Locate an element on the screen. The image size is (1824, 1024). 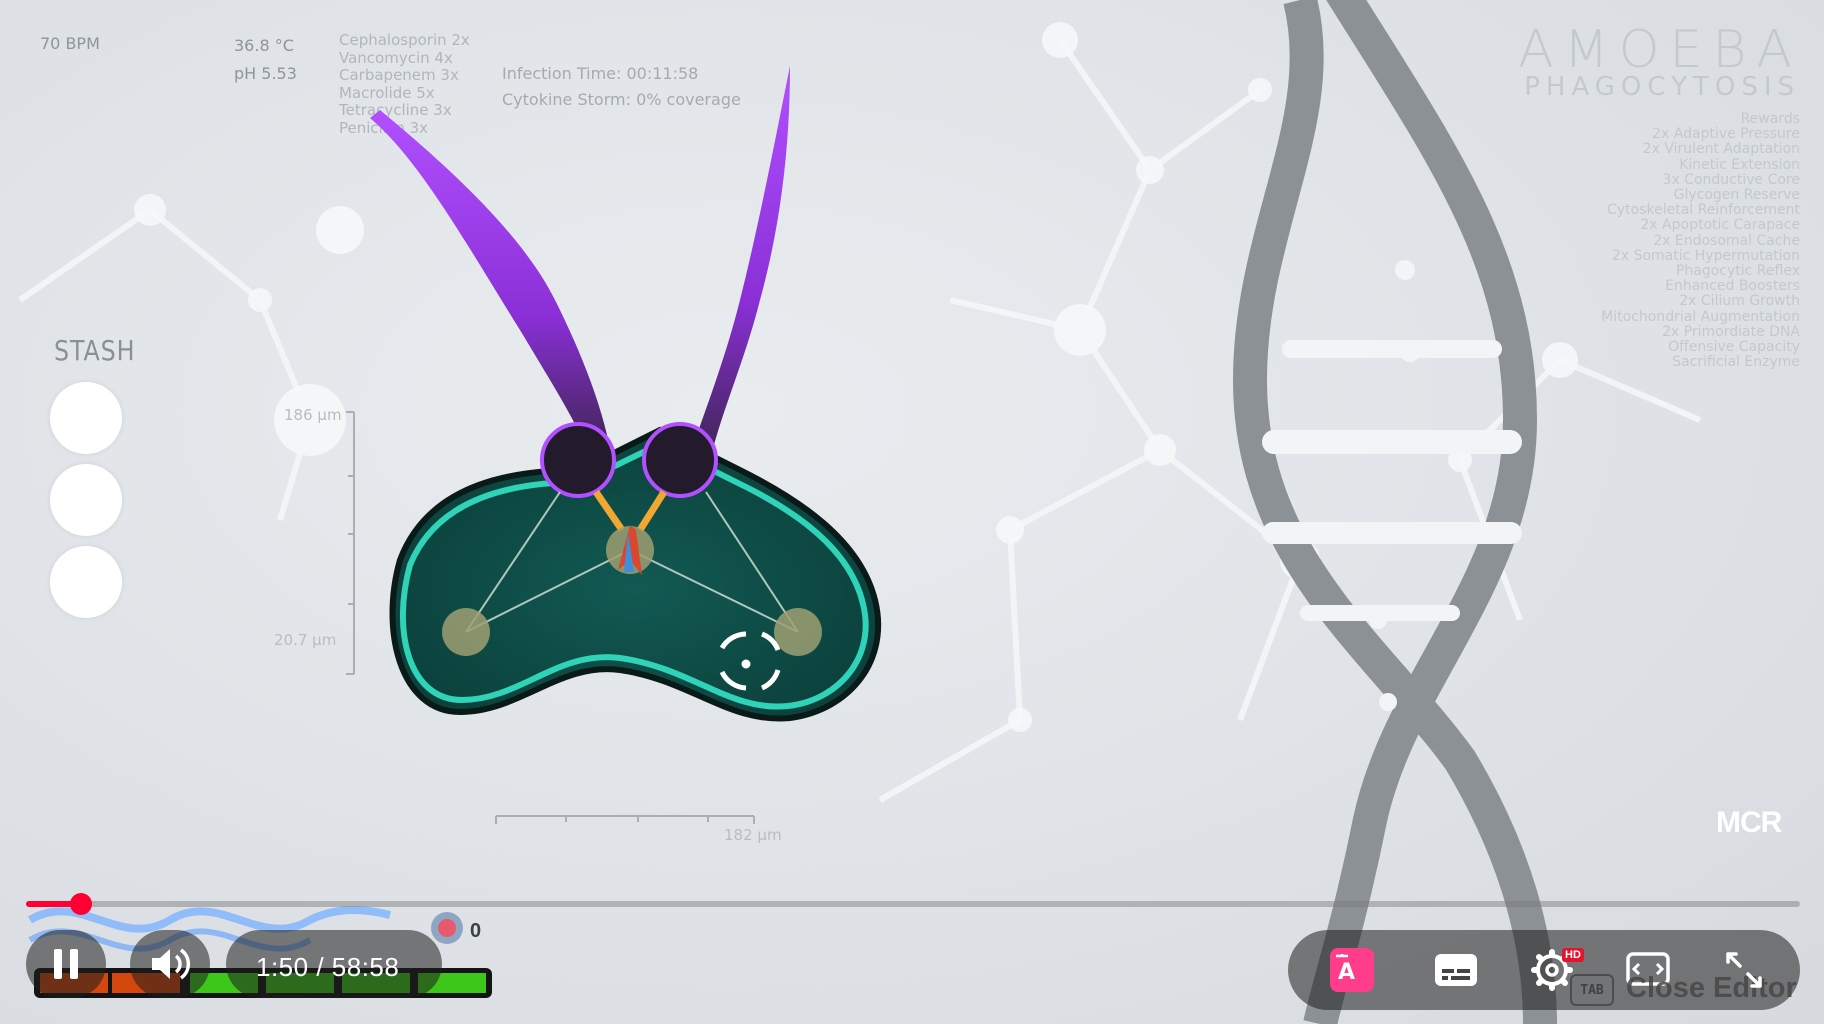
volume-icon is located at coordinates (171, 964).